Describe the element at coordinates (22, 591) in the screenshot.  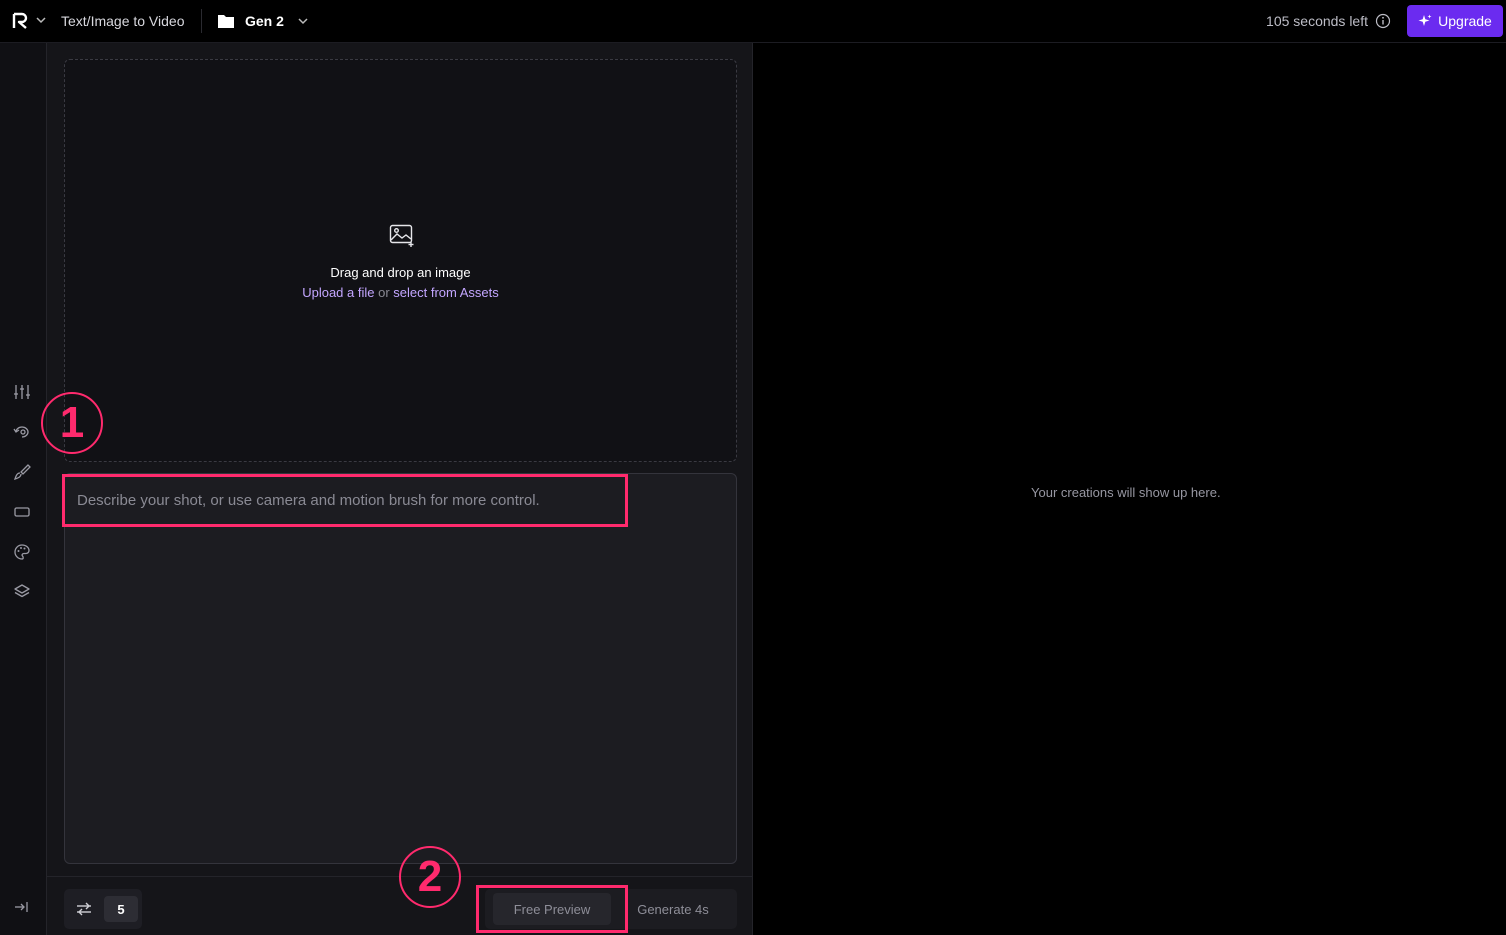
I see `layers-icon` at that location.